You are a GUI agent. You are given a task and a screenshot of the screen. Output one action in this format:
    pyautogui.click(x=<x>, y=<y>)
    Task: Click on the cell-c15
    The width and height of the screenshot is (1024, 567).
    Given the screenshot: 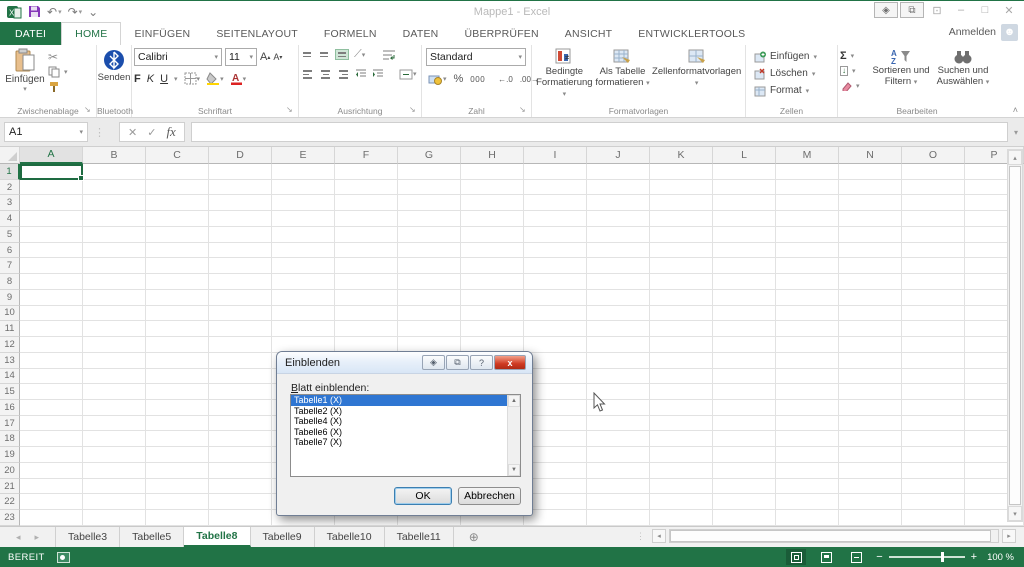 What is the action you would take?
    pyautogui.click(x=177, y=392)
    